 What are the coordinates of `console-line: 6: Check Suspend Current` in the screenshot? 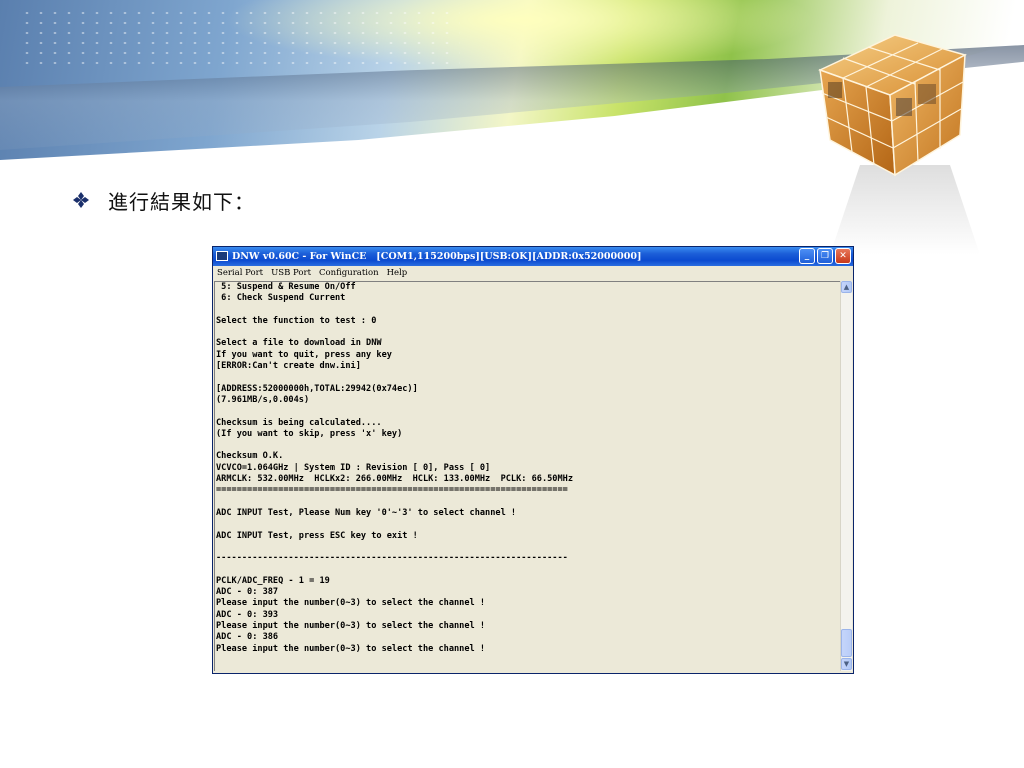 It's located at (281, 298).